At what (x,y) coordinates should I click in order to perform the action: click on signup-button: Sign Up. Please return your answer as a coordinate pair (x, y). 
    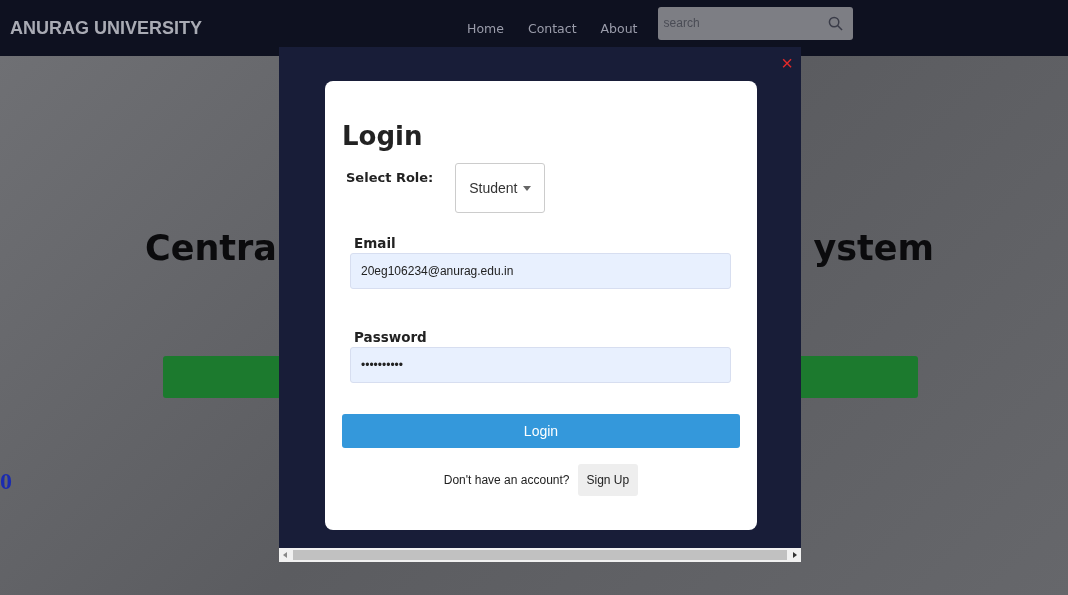
    Looking at the image, I should click on (608, 480).